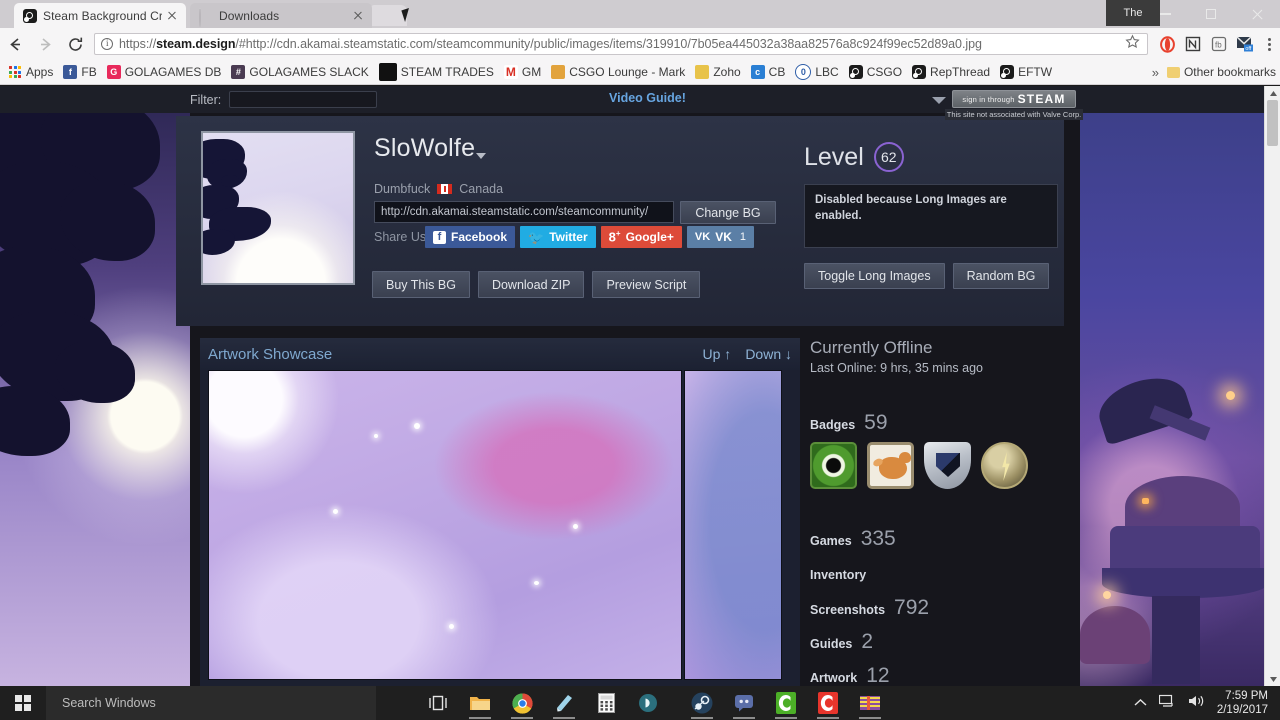 The height and width of the screenshot is (720, 1280). Describe the element at coordinates (940, 675) in the screenshot. I see `stat-row-artwork: Artwork 12` at that location.